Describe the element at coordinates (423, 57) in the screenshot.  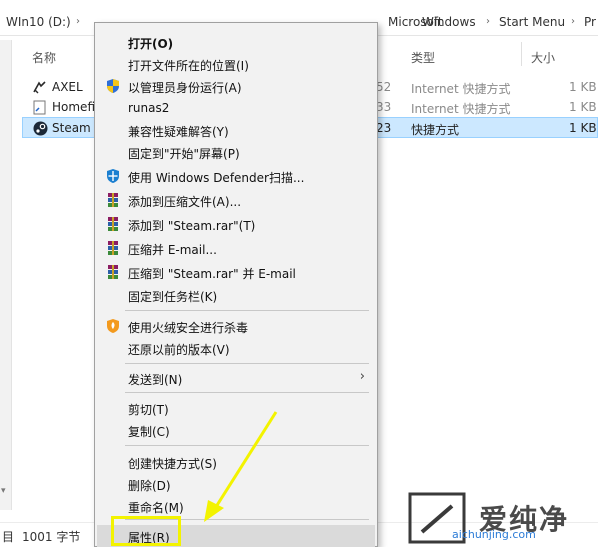
I see `column-header-type: 类型` at that location.